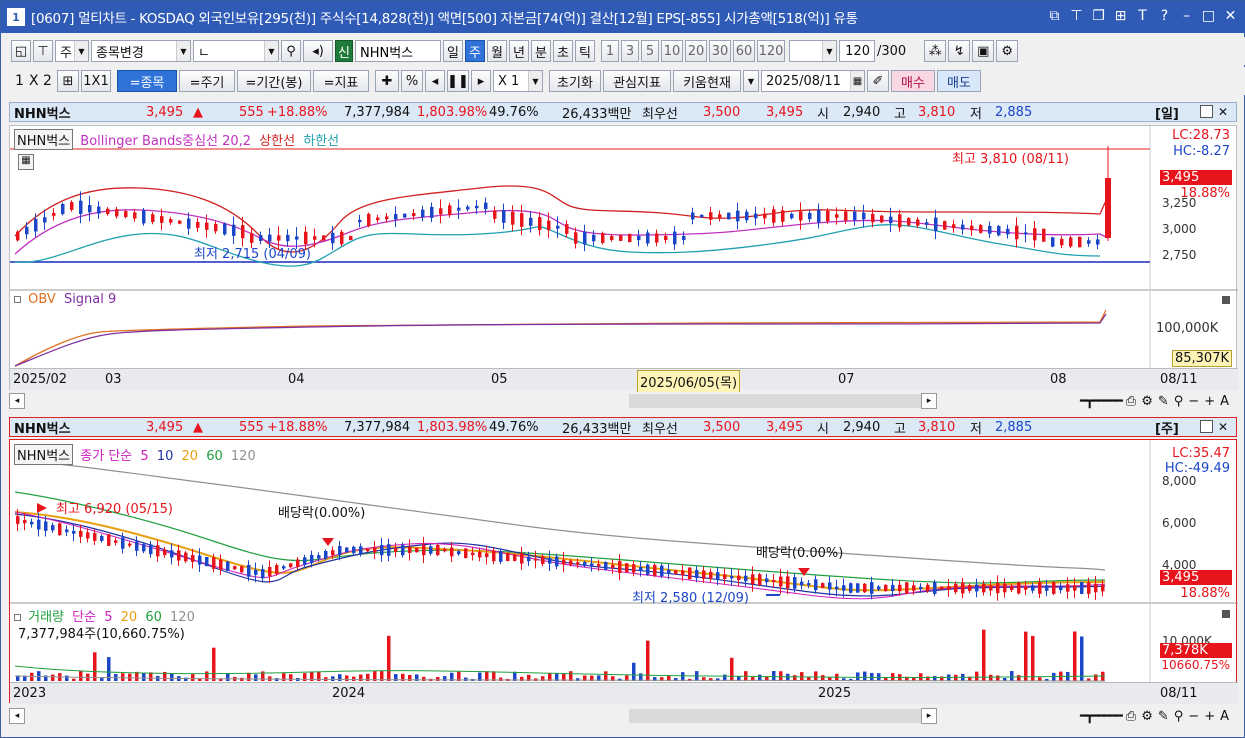 Image resolution: width=1245 pixels, height=738 pixels. What do you see at coordinates (650, 51) in the screenshot?
I see `minute-5: 5` at bounding box center [650, 51].